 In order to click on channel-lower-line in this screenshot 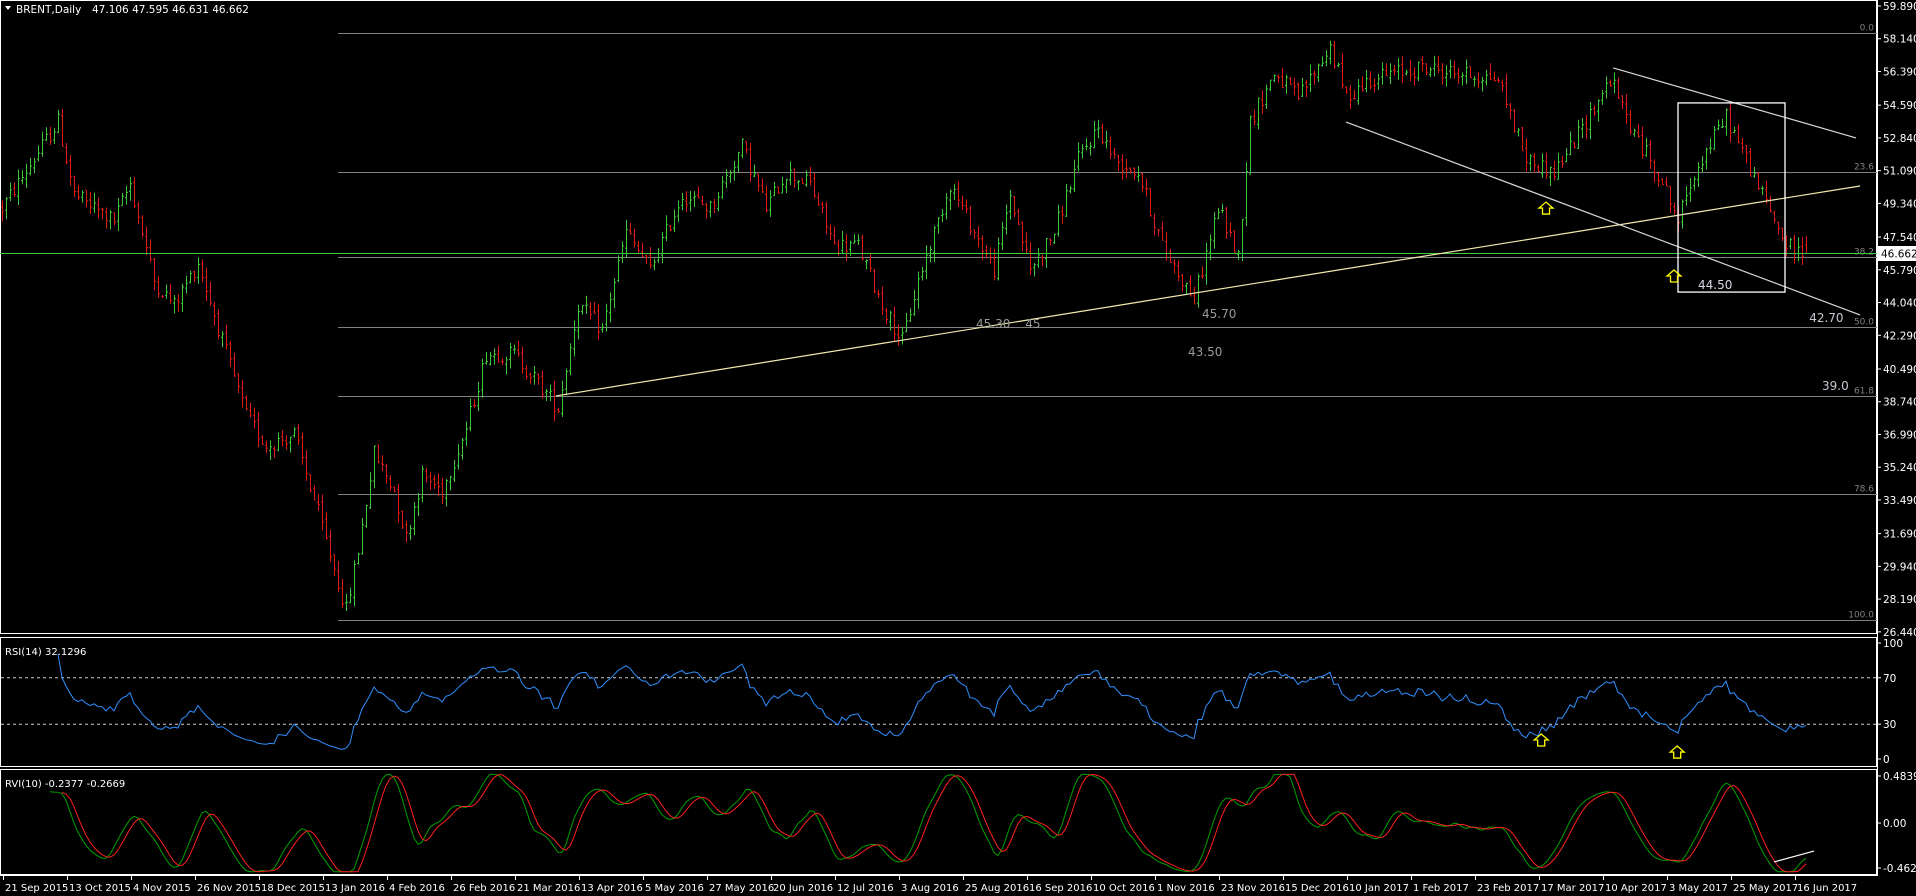, I will do `click(1603, 218)`.